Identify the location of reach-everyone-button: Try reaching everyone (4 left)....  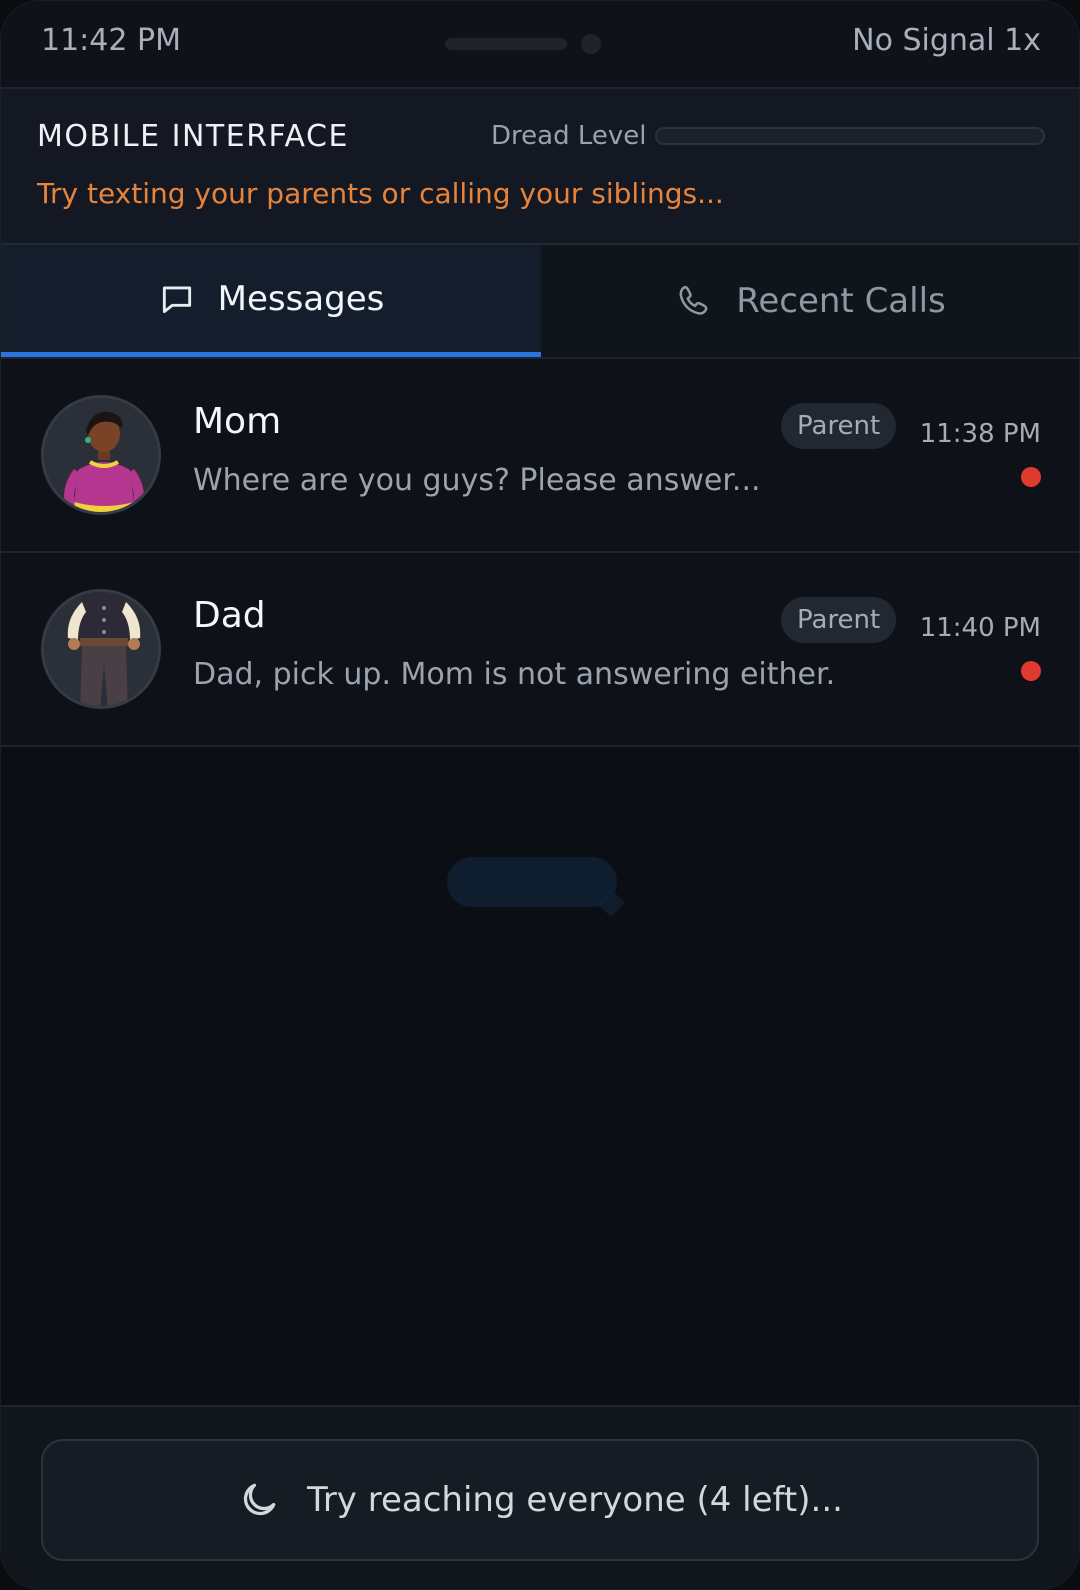
(540, 1500).